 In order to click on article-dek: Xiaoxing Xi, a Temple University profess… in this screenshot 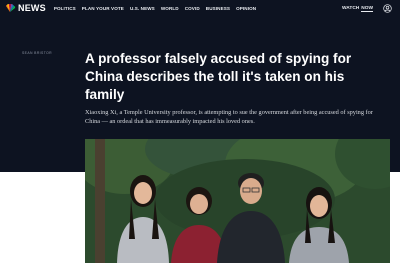, I will do `click(229, 117)`.